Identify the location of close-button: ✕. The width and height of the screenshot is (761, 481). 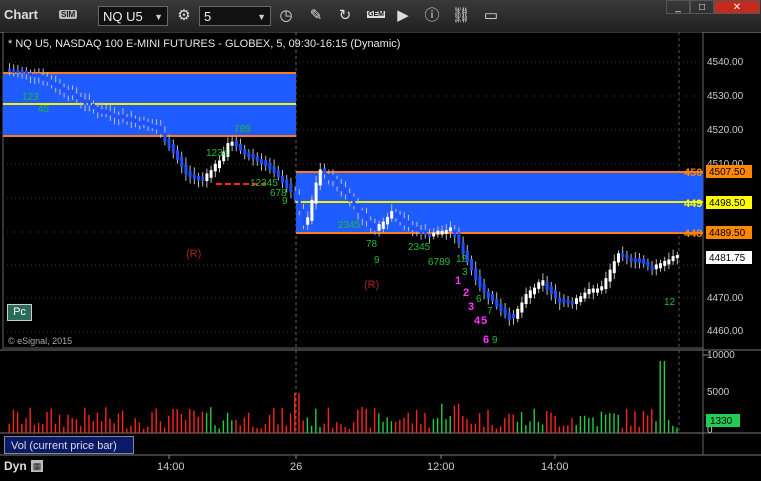
(737, 7).